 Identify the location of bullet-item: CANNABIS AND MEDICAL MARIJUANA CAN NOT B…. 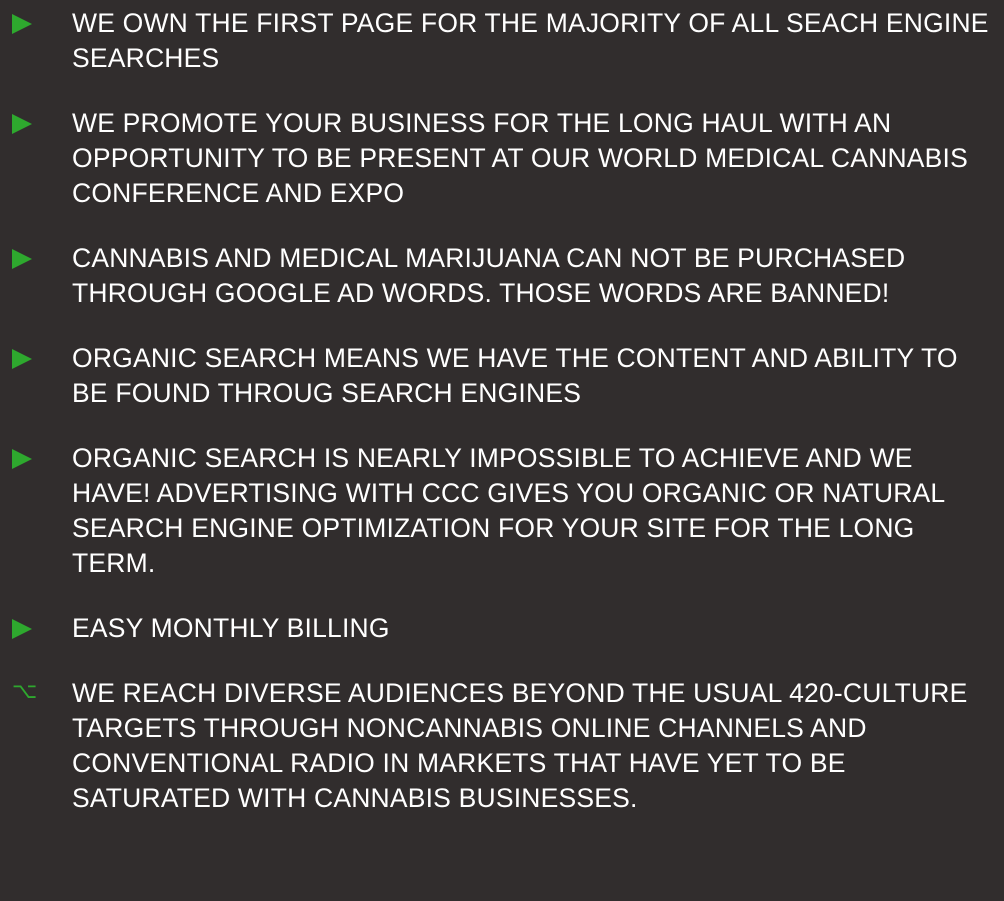
(502, 276).